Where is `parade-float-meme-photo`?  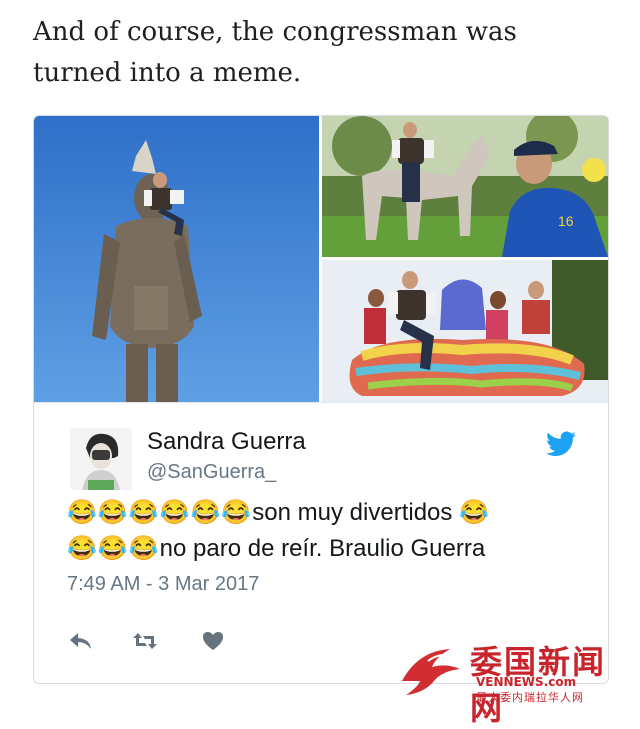
parade-float-meme-photo is located at coordinates (465, 331).